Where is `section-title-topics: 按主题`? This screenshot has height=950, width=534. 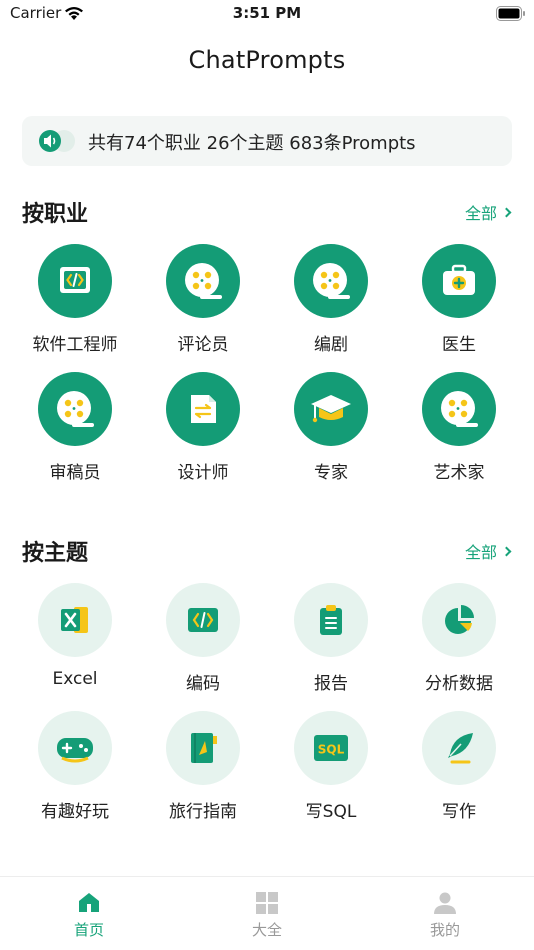
section-title-topics: 按主题 is located at coordinates (55, 553).